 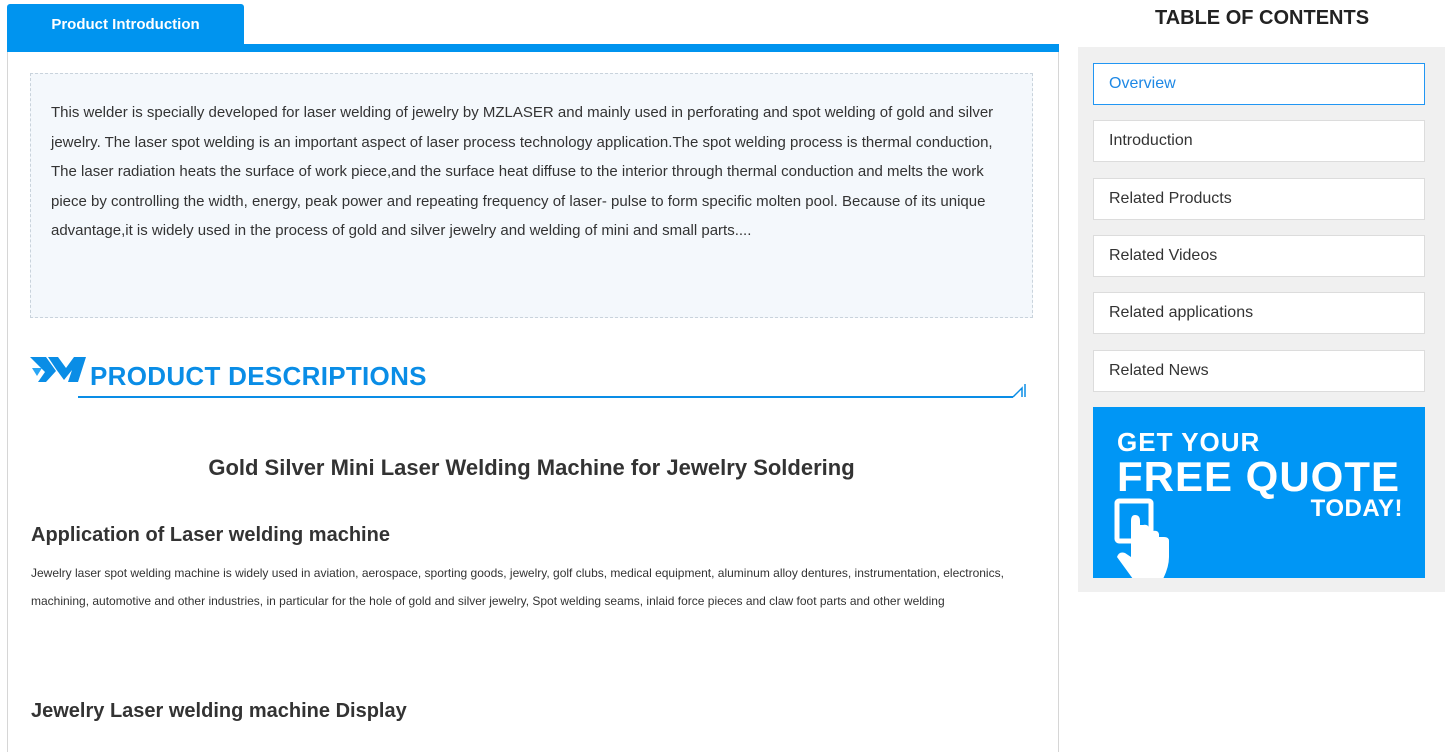 I want to click on tab-product-introduction: Product Introduction, so click(x=125, y=24).